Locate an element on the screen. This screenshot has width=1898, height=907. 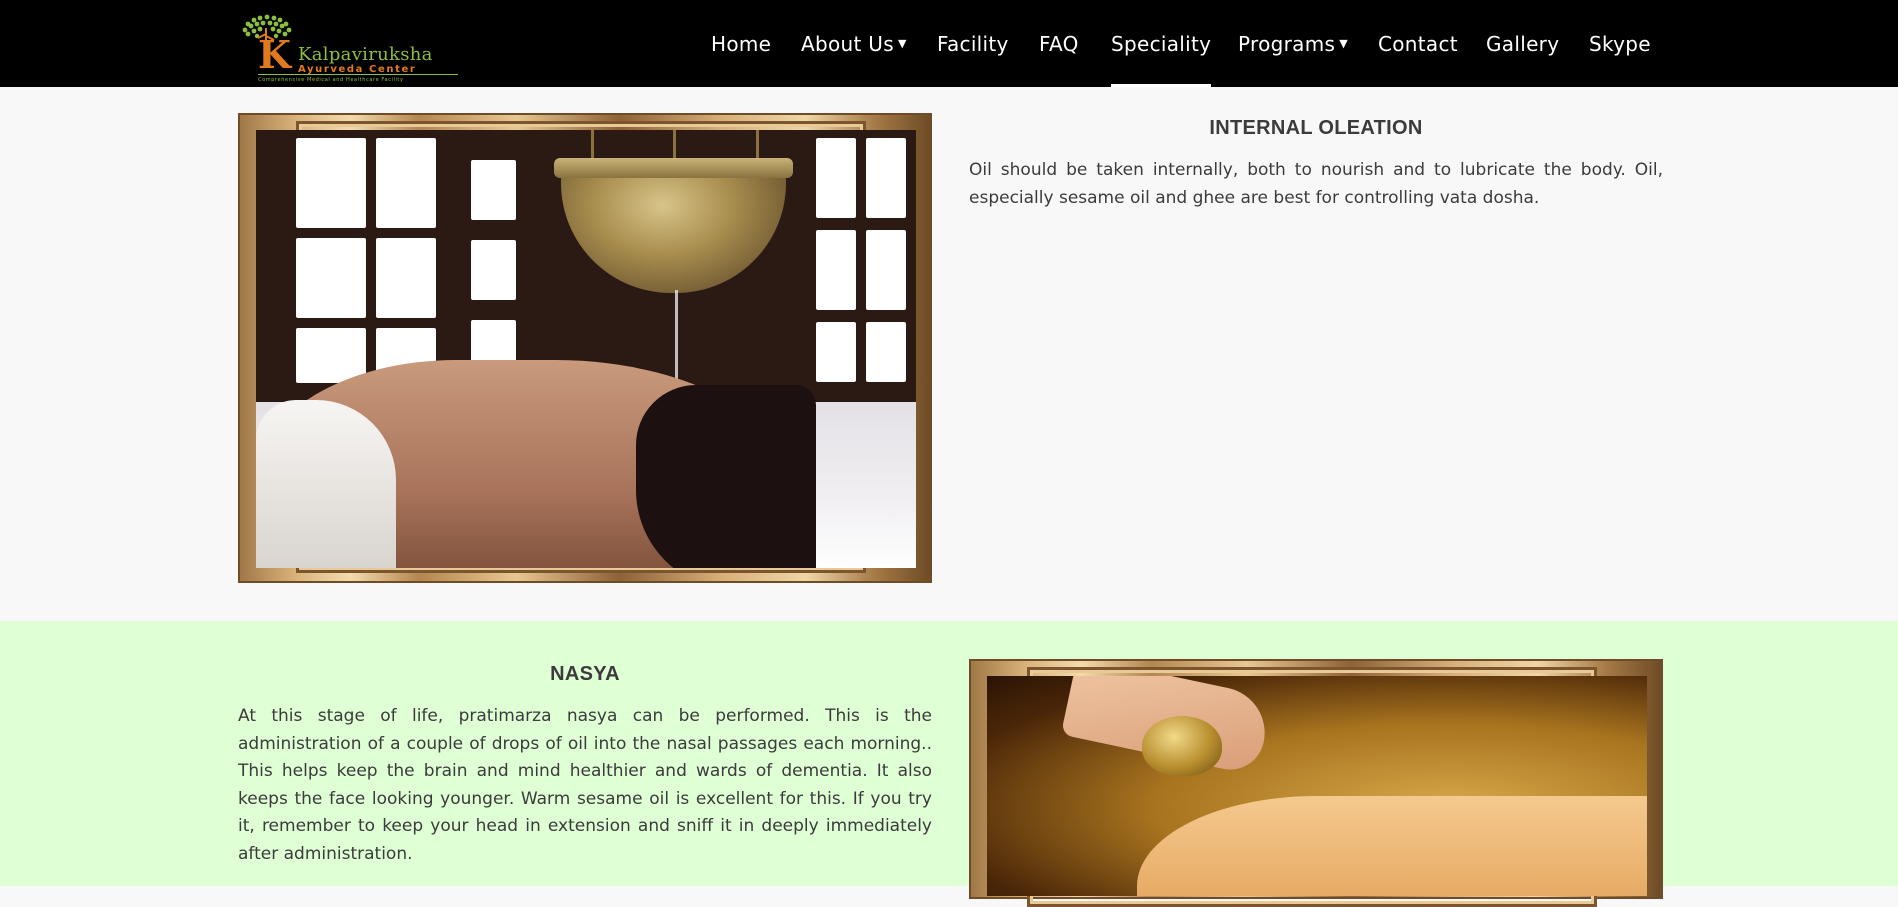
logo-letter: K is located at coordinates (275, 54).